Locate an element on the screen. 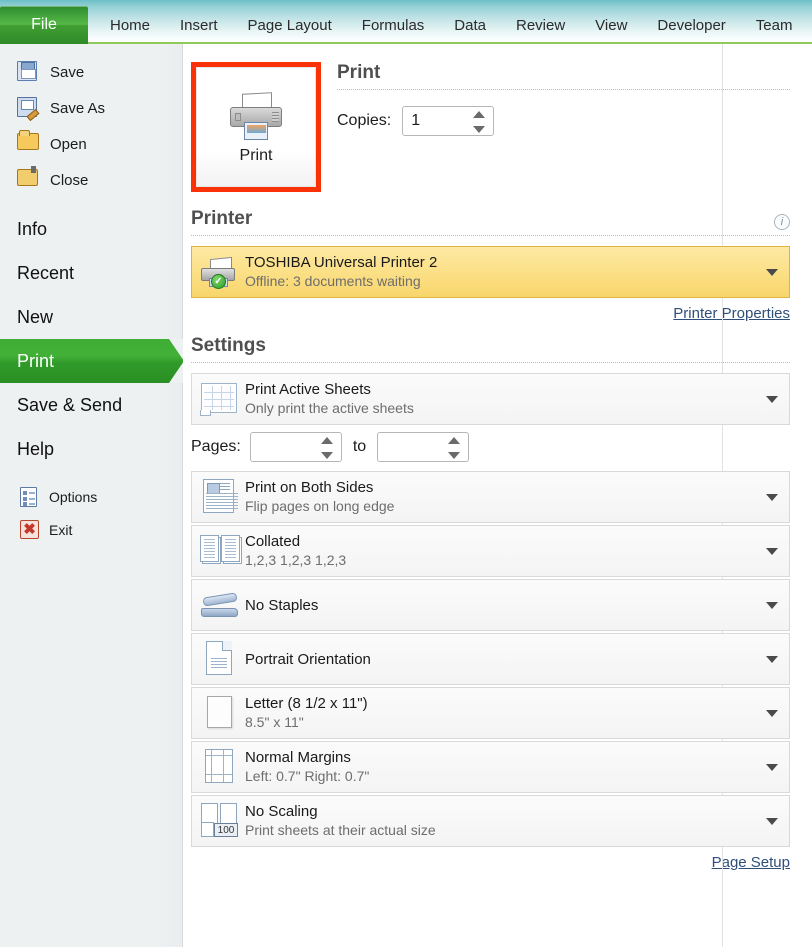 Image resolution: width=812 pixels, height=947 pixels. pages-label: Pages: is located at coordinates (216, 446).